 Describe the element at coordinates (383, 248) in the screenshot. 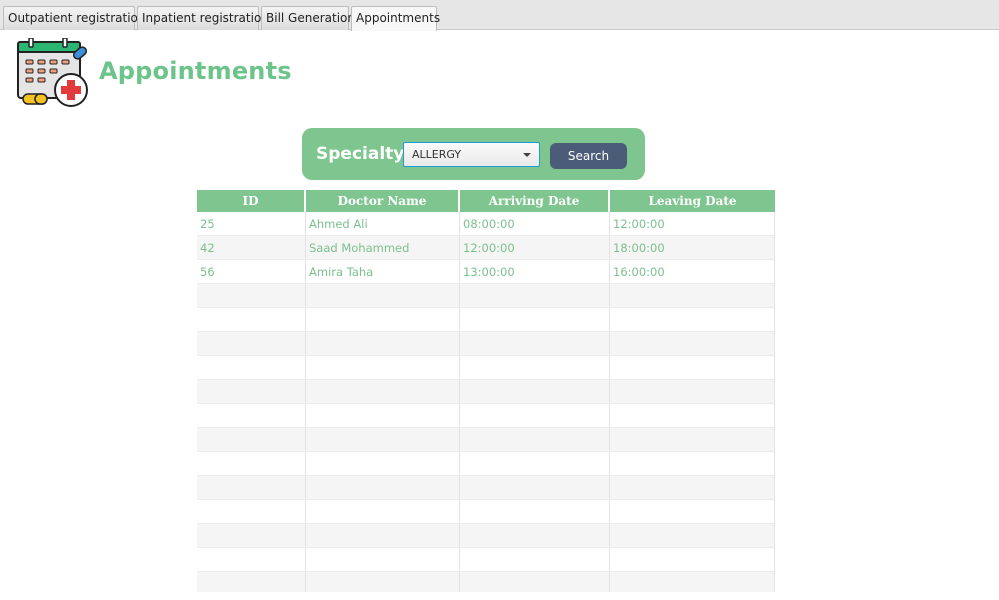

I see `table-cell: Saad Mohammed` at that location.